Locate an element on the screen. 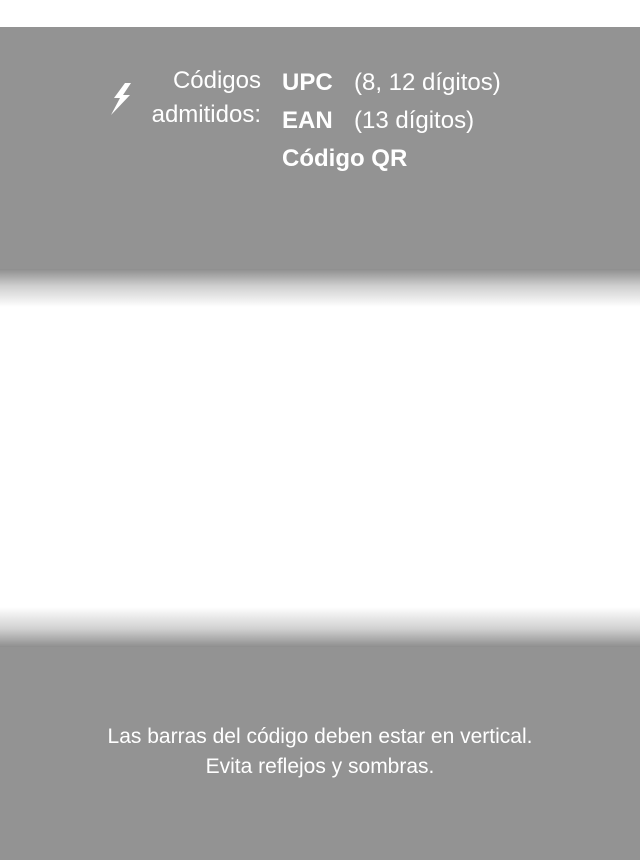 The image size is (640, 860). top-shadow-gradient is located at coordinates (320, 288).